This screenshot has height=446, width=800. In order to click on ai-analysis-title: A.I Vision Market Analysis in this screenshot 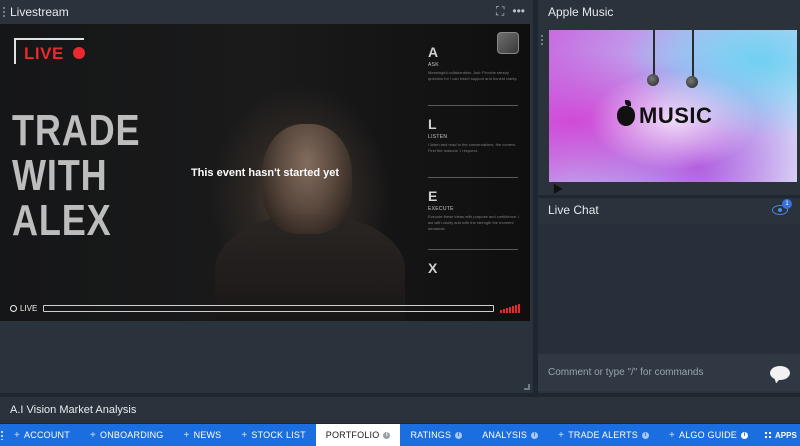, I will do `click(73, 410)`.